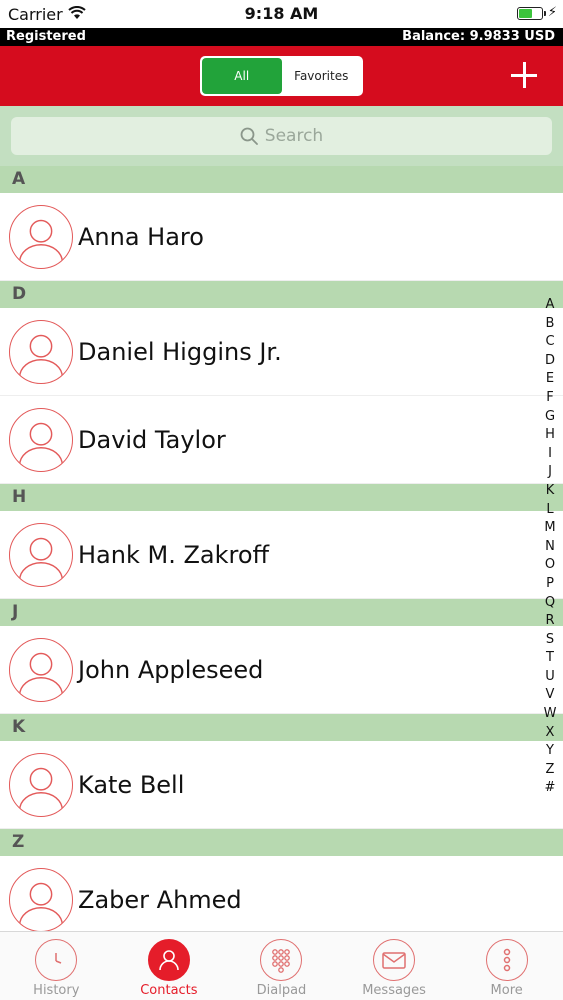 The image size is (563, 1000). Describe the element at coordinates (169, 990) in the screenshot. I see `tab-contacts-label: Contacts` at that location.